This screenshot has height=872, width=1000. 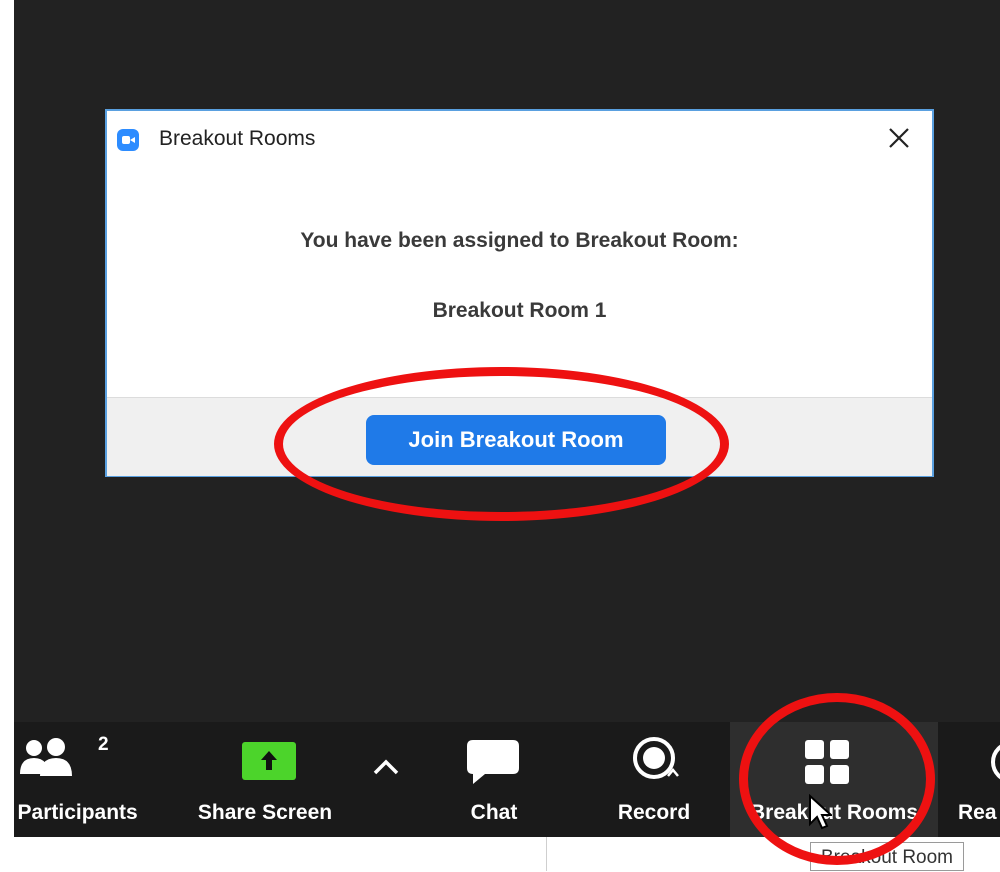 What do you see at coordinates (237, 138) in the screenshot?
I see `dialog-title: Breakout Rooms` at bounding box center [237, 138].